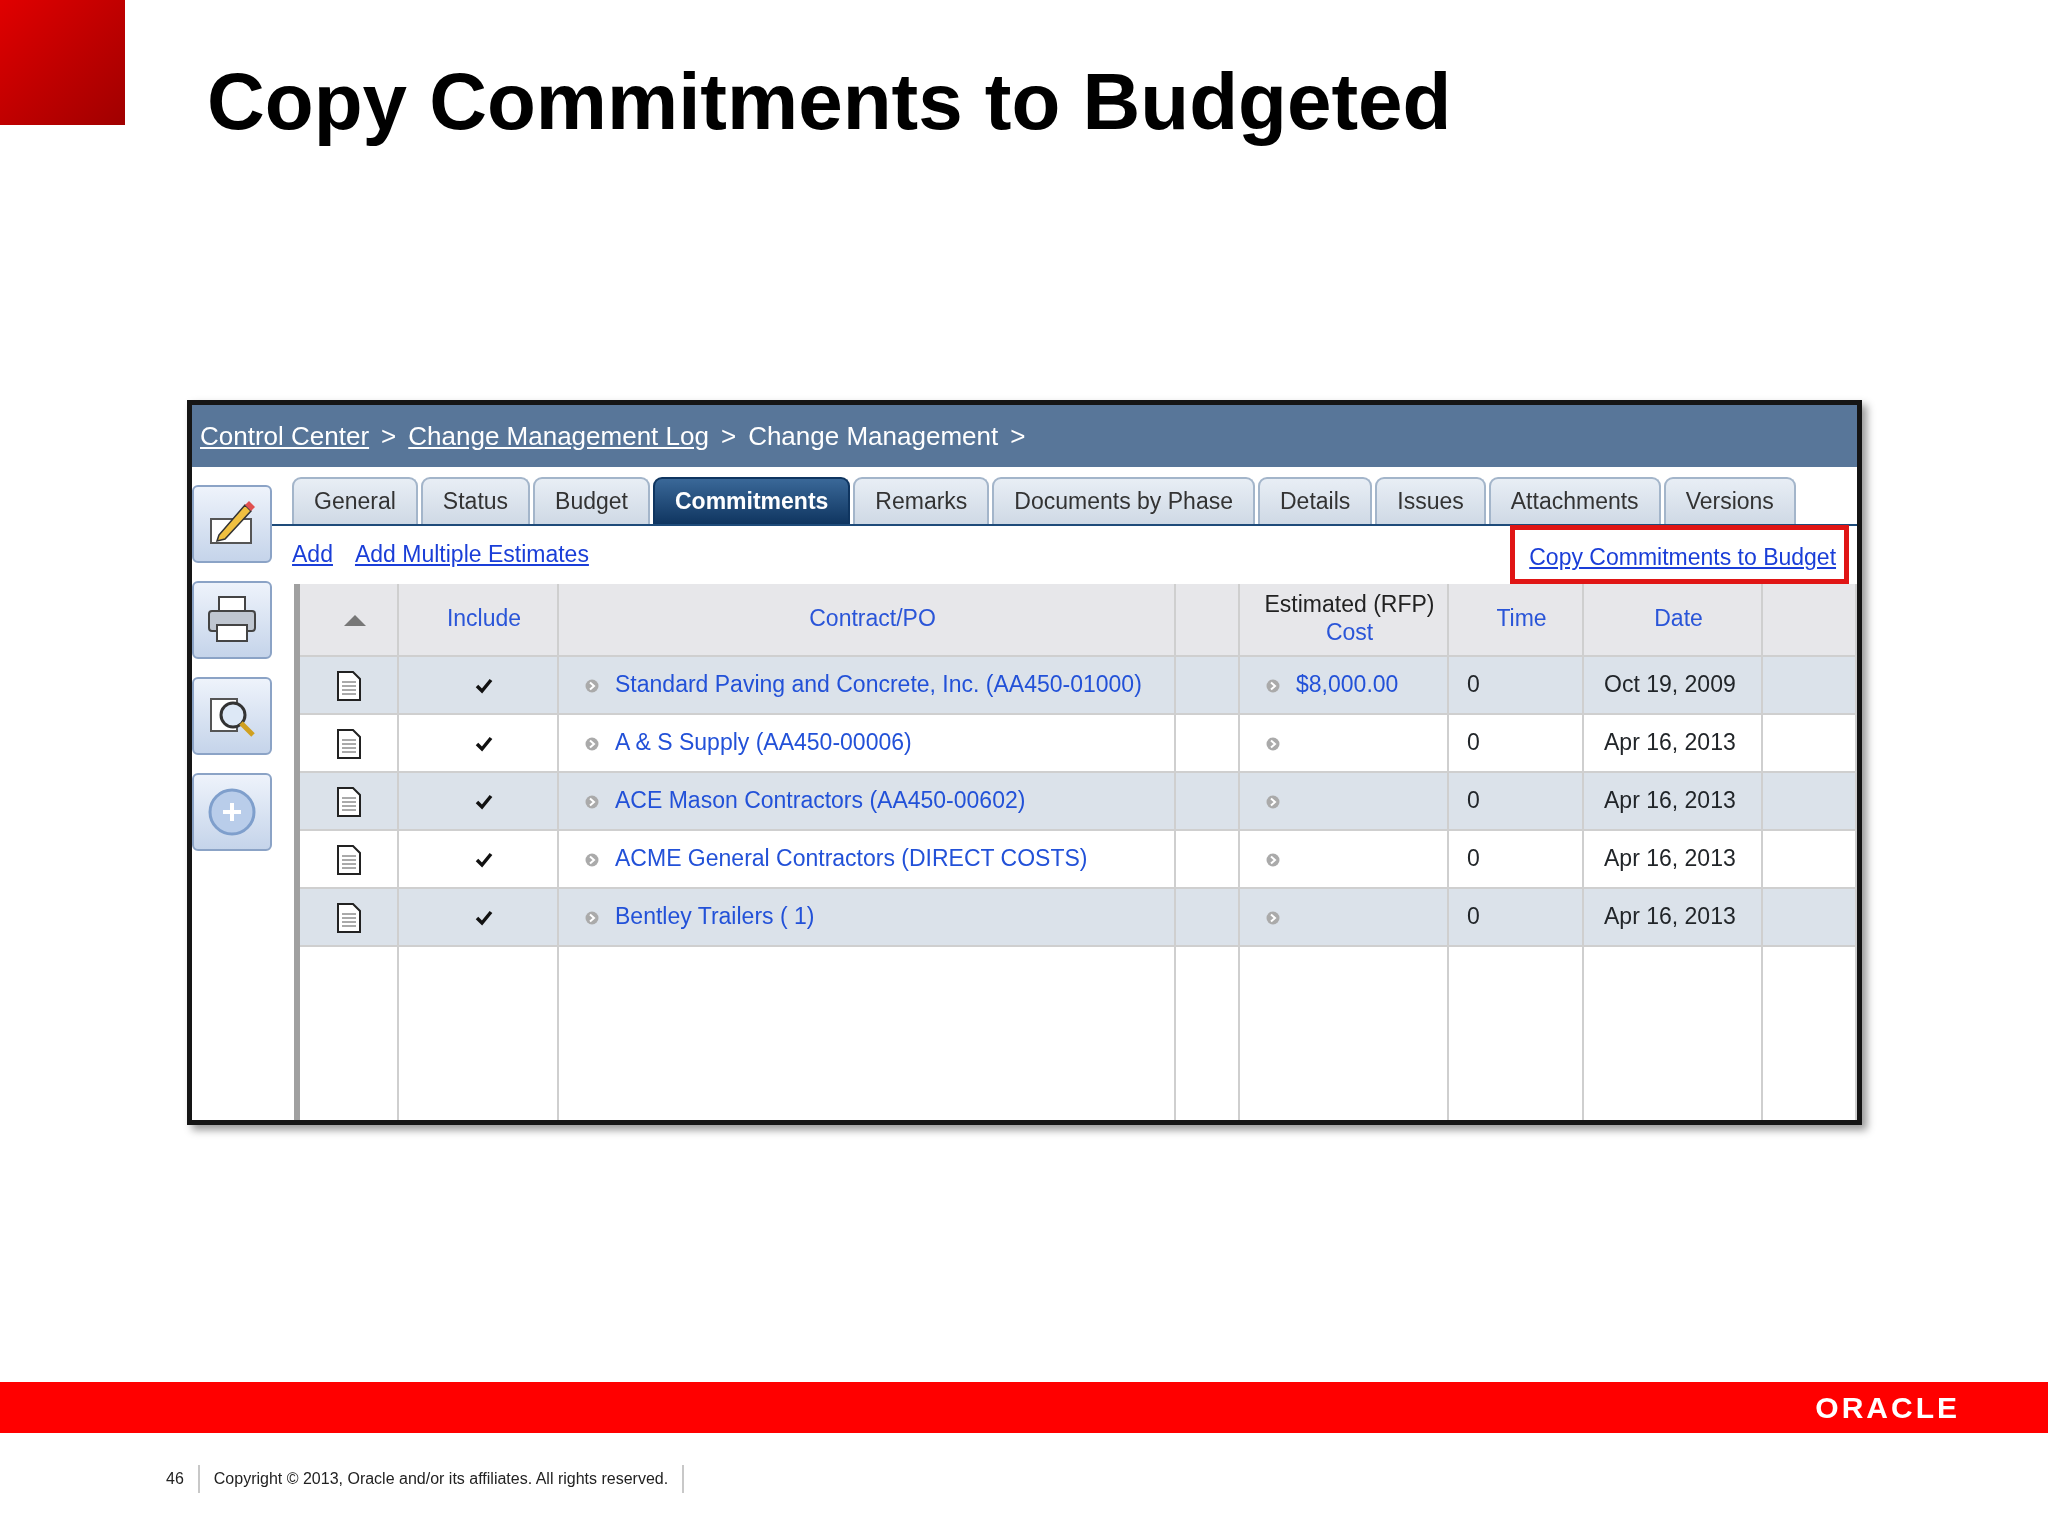 The image size is (2048, 1536). I want to click on column-header: Contract/PO, so click(872, 618).